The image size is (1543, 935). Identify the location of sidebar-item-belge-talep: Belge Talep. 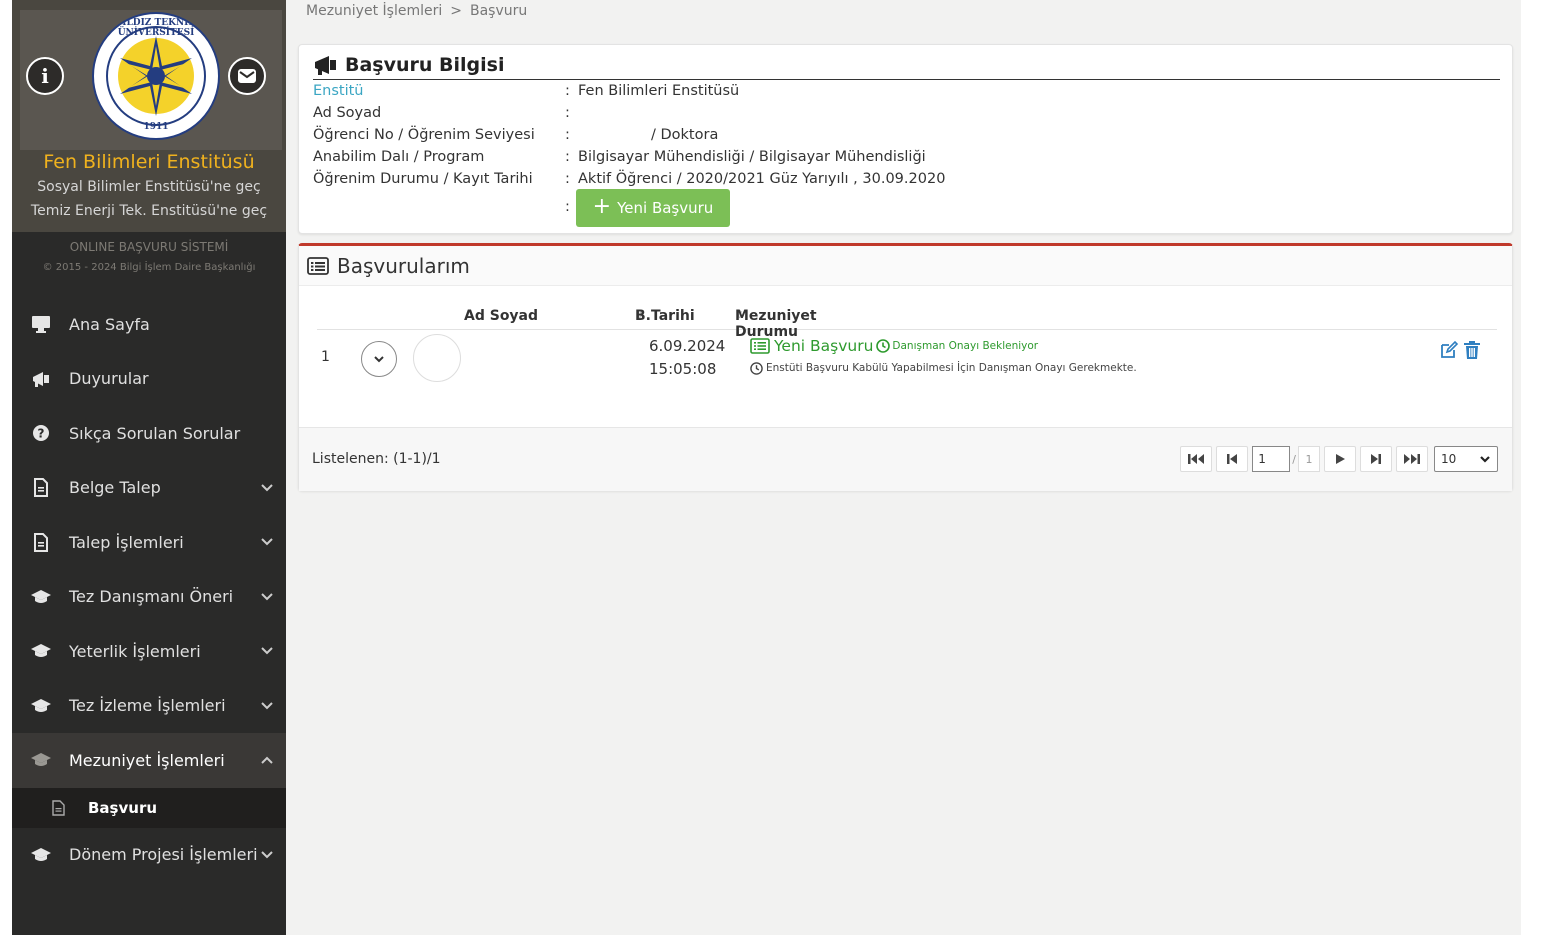
(149, 488).